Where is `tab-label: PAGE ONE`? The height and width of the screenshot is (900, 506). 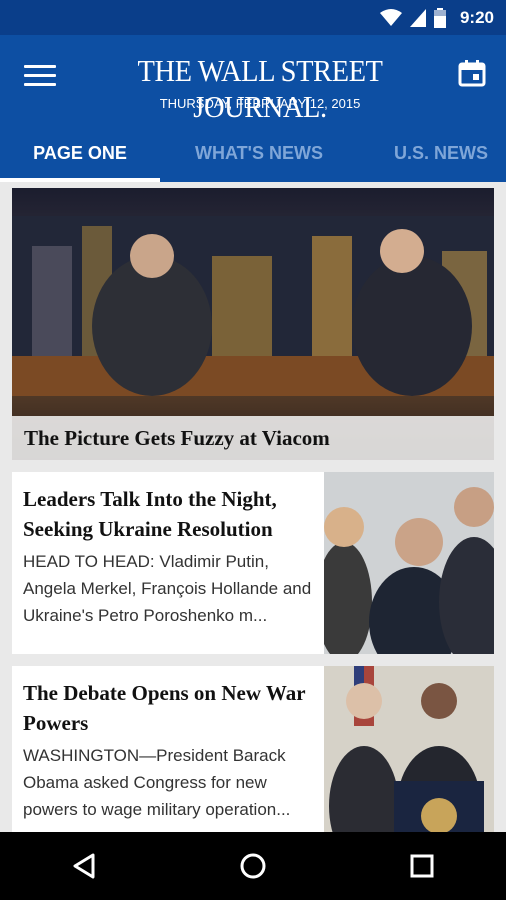 tab-label: PAGE ONE is located at coordinates (80, 153).